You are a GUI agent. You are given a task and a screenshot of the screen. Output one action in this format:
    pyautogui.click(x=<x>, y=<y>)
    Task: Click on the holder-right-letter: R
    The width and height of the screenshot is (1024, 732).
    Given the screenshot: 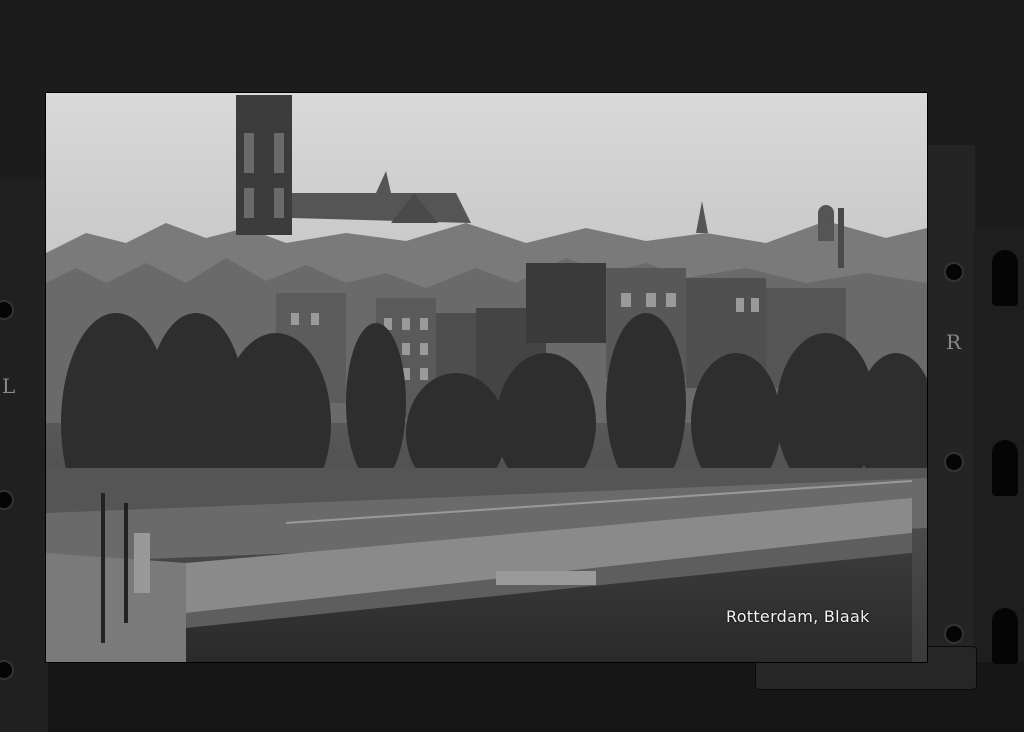 What is the action you would take?
    pyautogui.click(x=954, y=342)
    